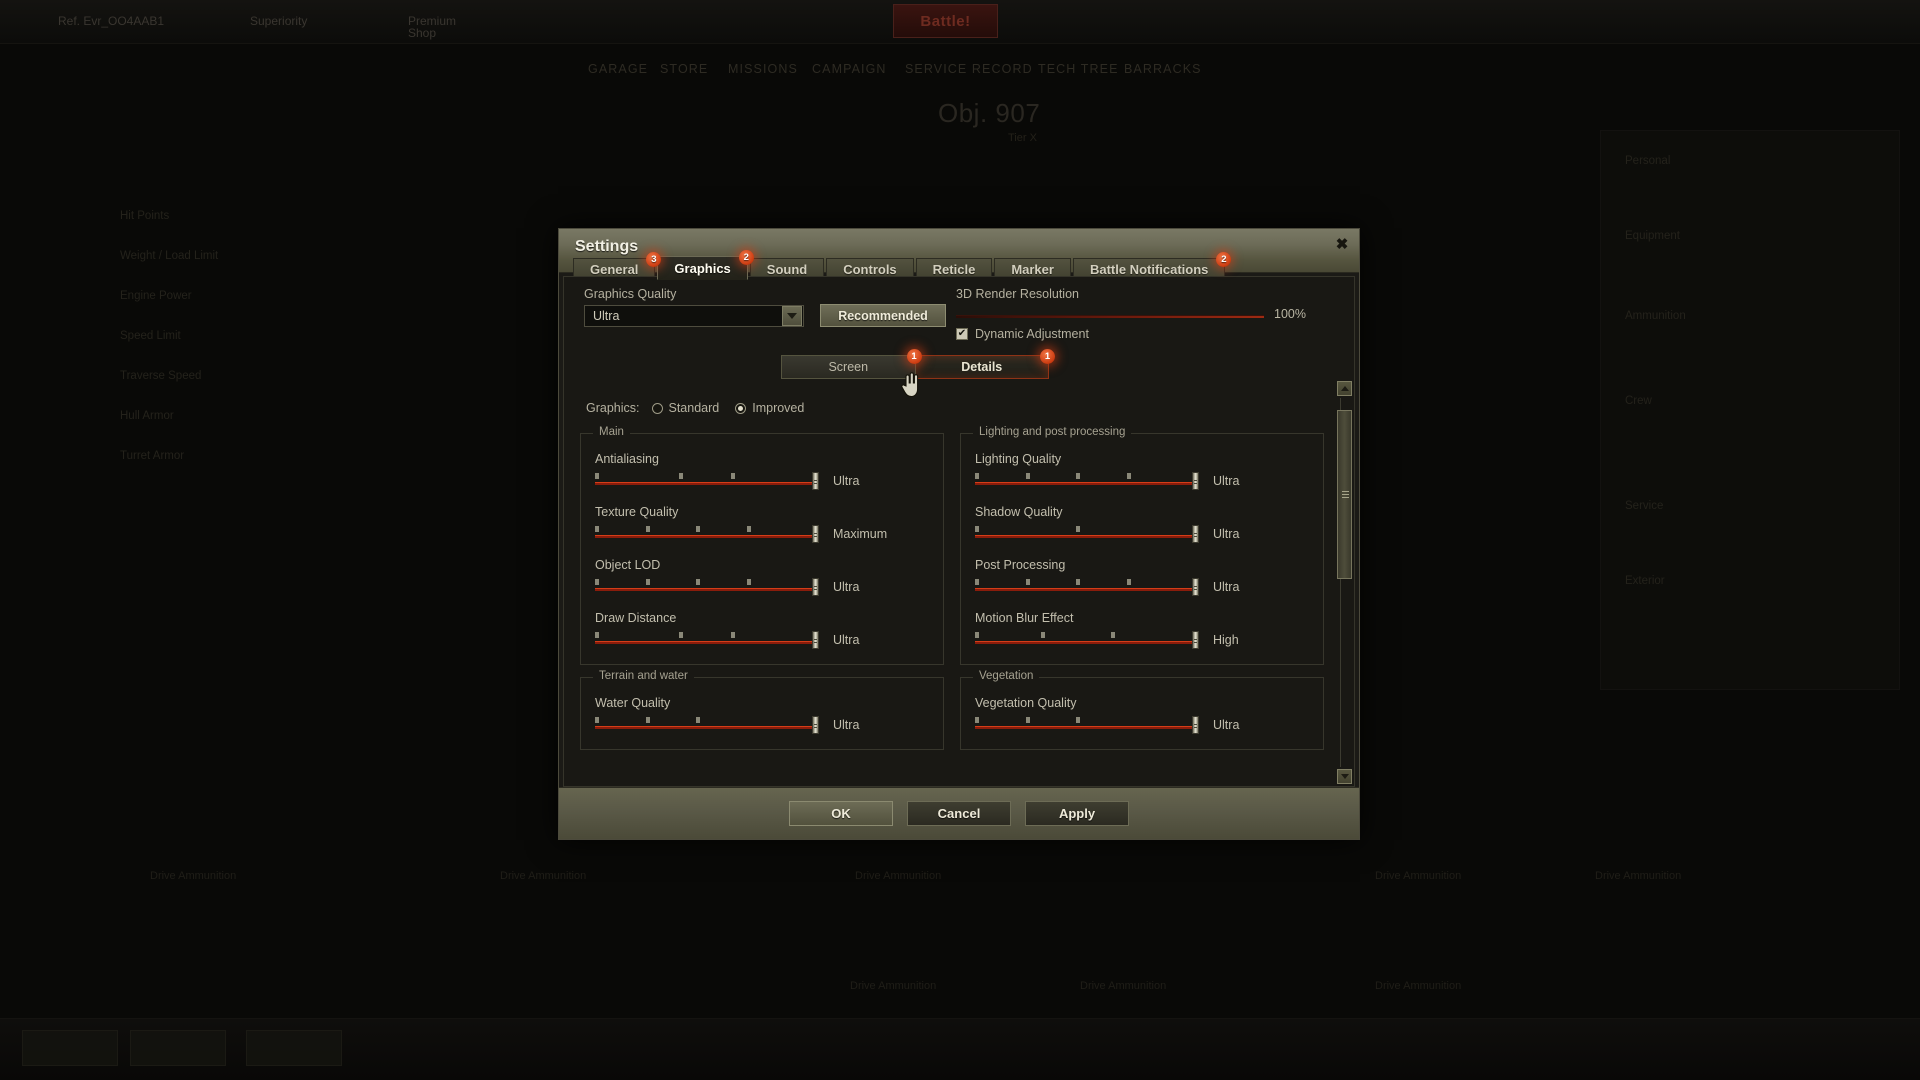  What do you see at coordinates (1142, 524) in the screenshot?
I see `setting-row: Shadow Quality Ultra` at bounding box center [1142, 524].